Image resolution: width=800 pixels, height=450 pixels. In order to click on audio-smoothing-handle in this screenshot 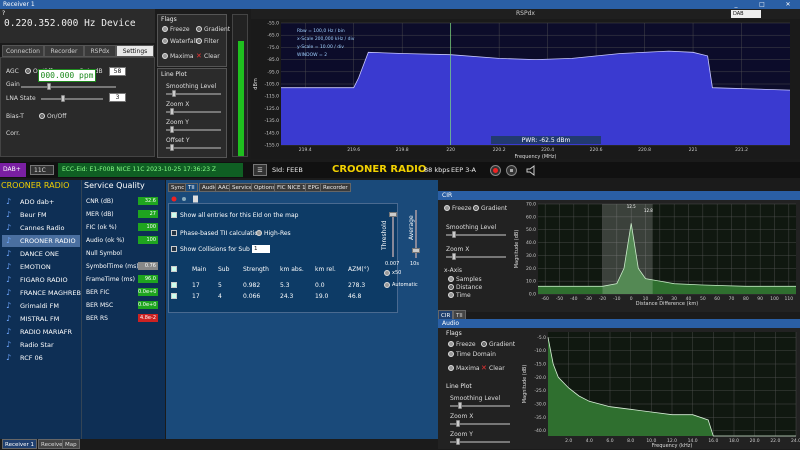, I will do `click(460, 405)`.